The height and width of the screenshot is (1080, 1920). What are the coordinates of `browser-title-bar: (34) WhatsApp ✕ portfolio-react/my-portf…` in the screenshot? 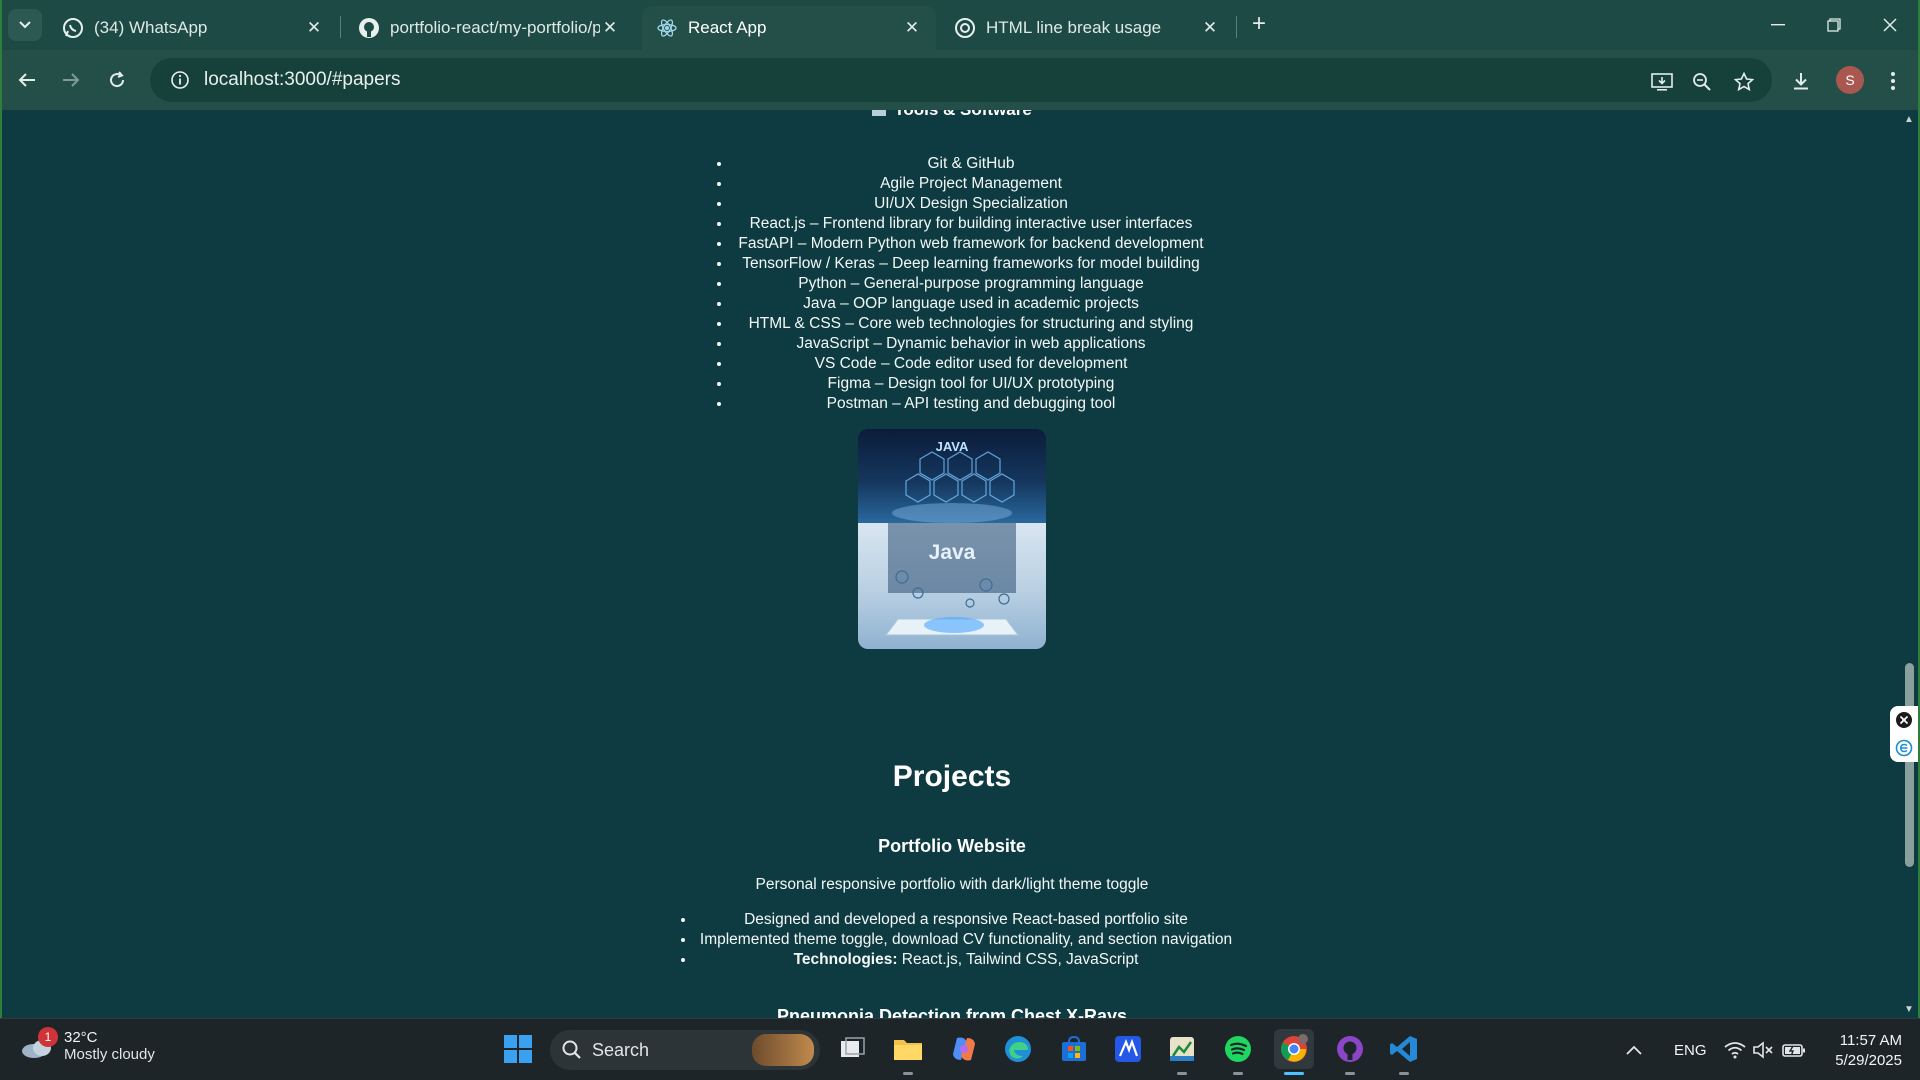 It's located at (960, 25).